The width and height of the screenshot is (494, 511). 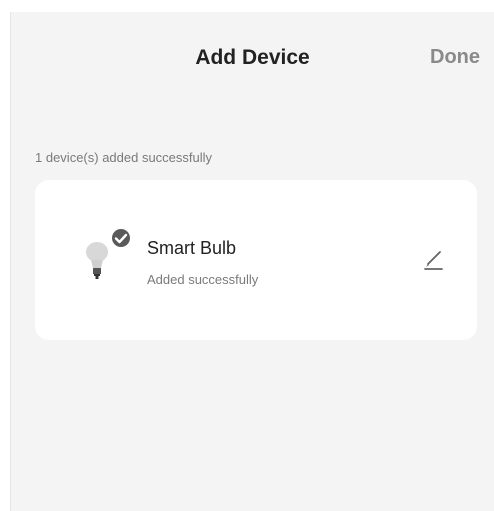 I want to click on done-button: Done, so click(x=455, y=57).